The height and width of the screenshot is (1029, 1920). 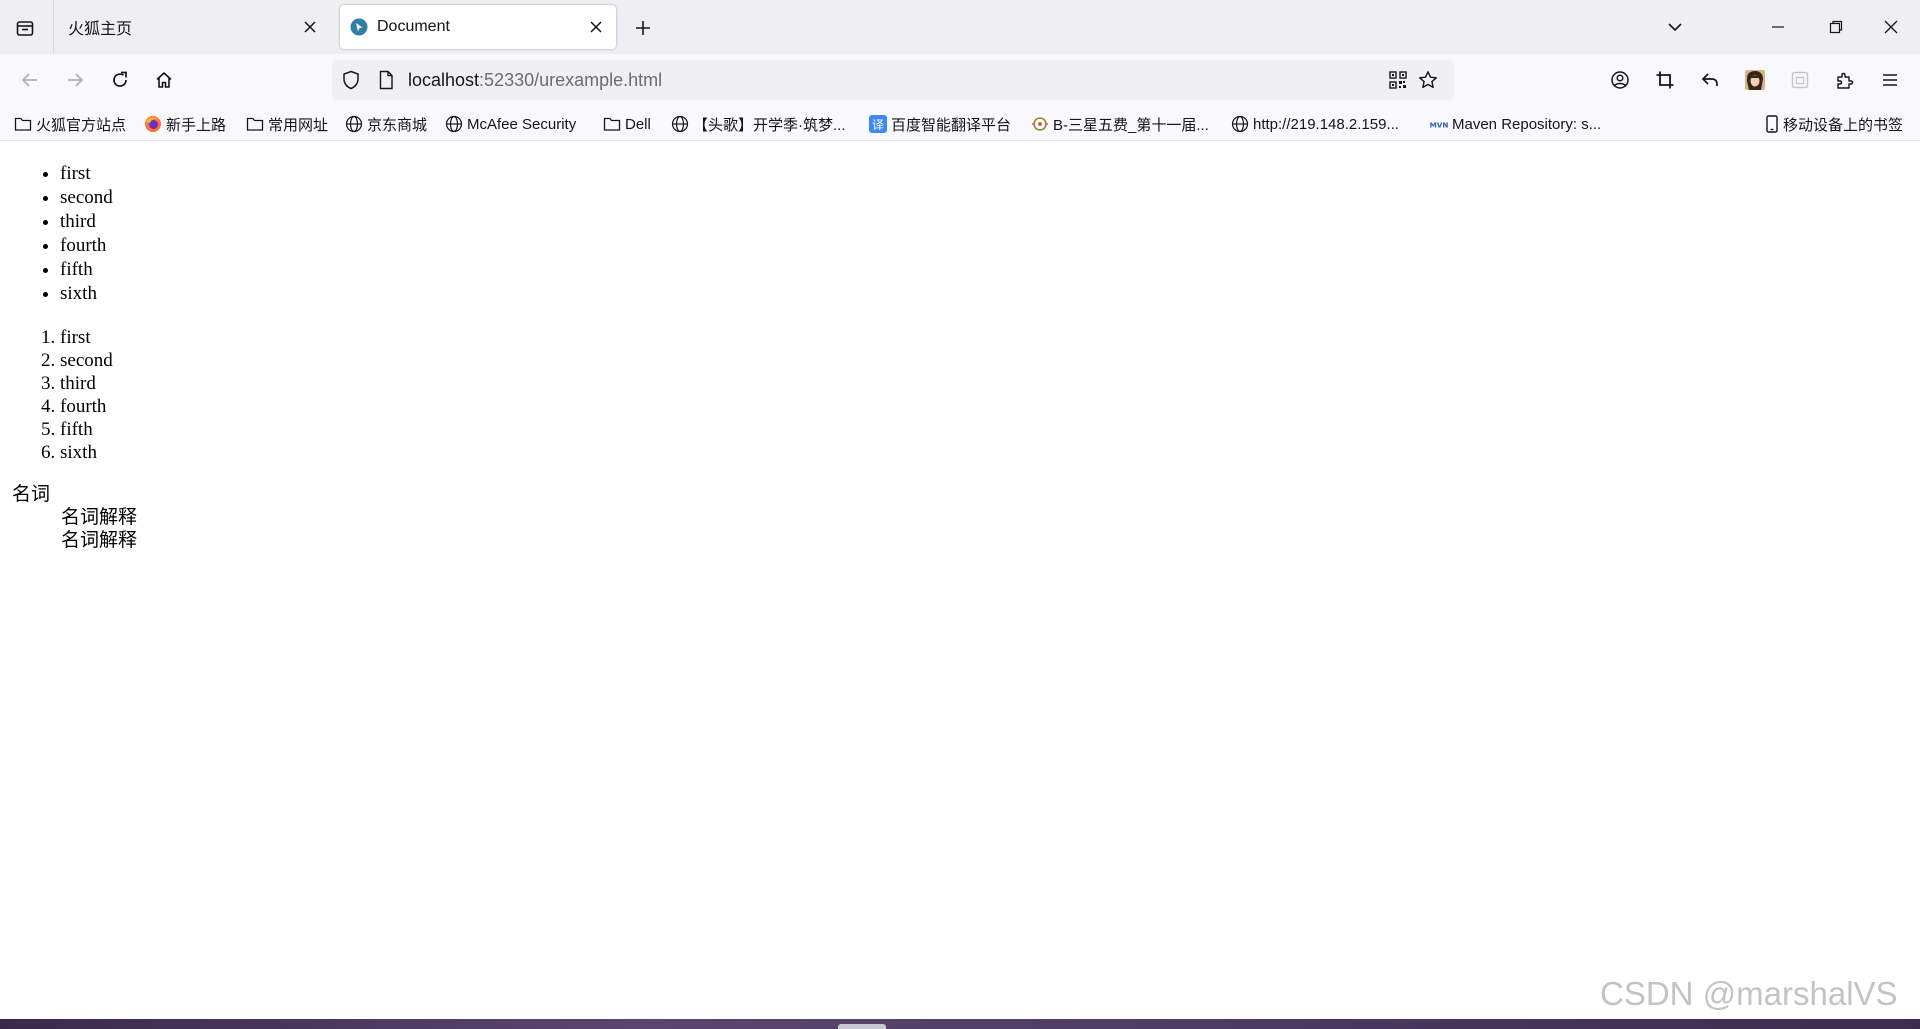 What do you see at coordinates (196, 125) in the screenshot?
I see `bookmark-label: 新手上路` at bounding box center [196, 125].